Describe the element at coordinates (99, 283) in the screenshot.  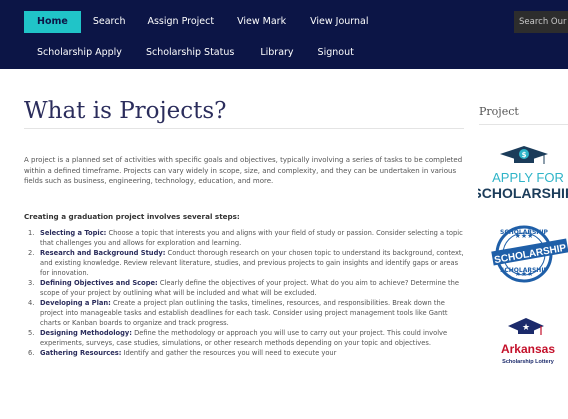
I see `step-title: Defining Objectives and Scope:` at that location.